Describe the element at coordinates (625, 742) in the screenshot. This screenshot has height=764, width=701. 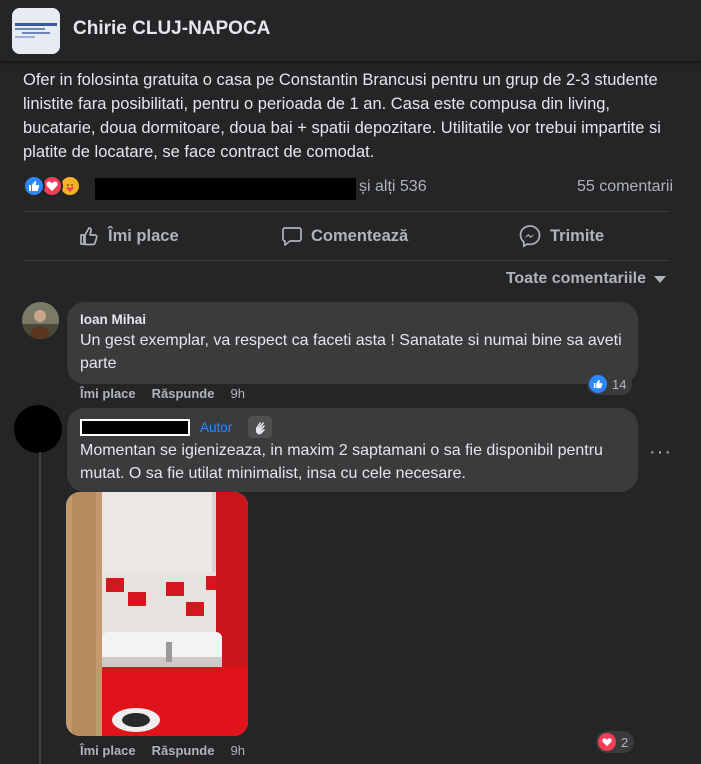
I see `comment-reaction-number: 2` at that location.